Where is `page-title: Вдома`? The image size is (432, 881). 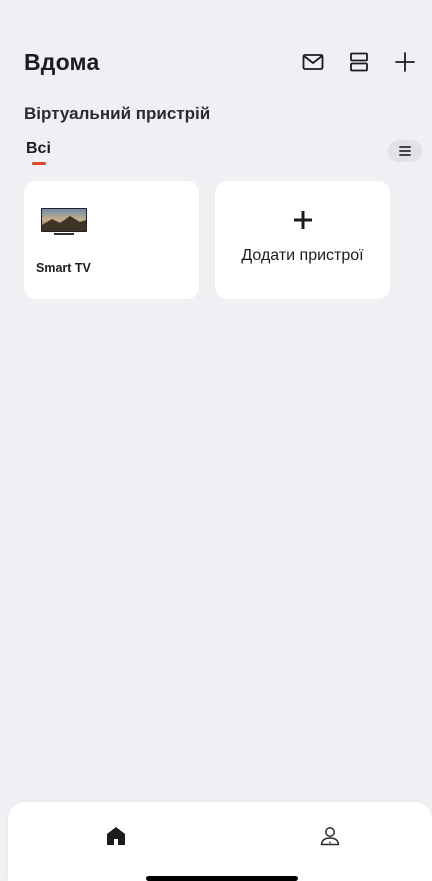
page-title: Вдома is located at coordinates (62, 61).